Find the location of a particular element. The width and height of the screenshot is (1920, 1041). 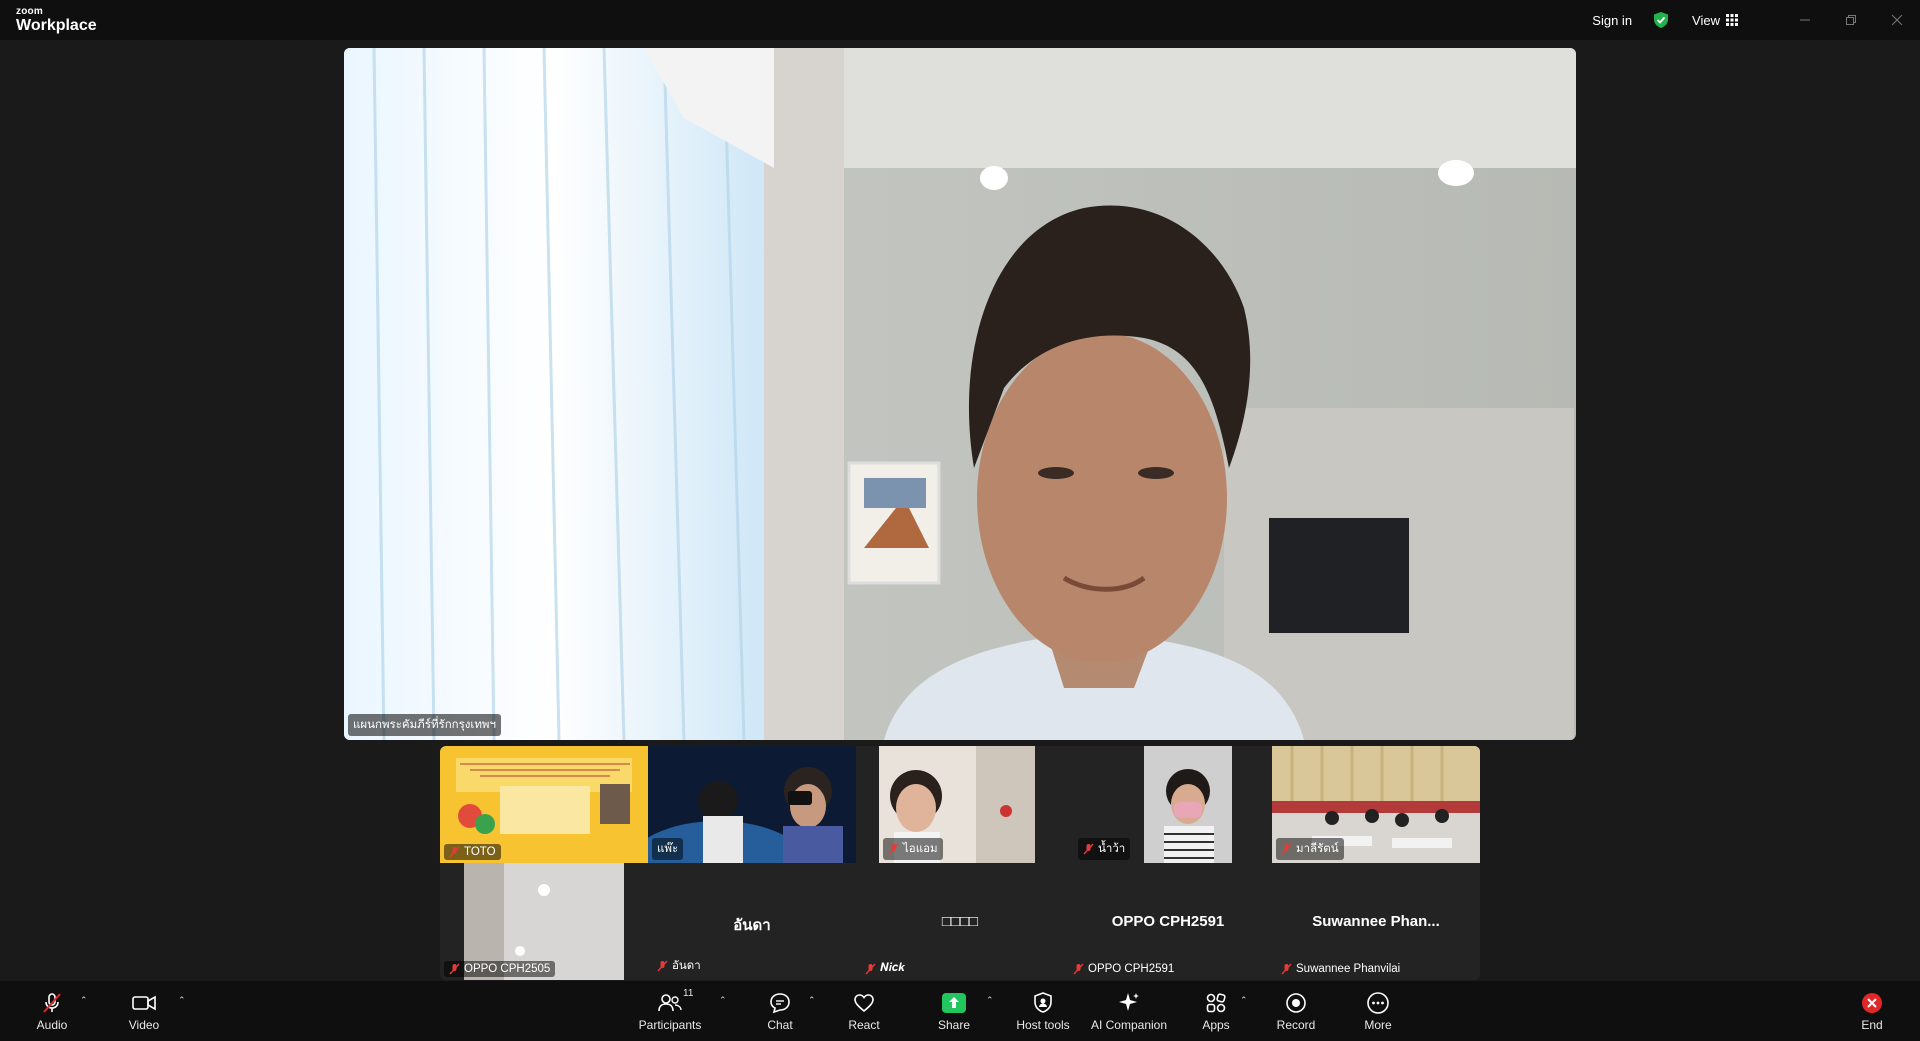

participant-display-name: OPPO CPH2591 is located at coordinates (1168, 921).